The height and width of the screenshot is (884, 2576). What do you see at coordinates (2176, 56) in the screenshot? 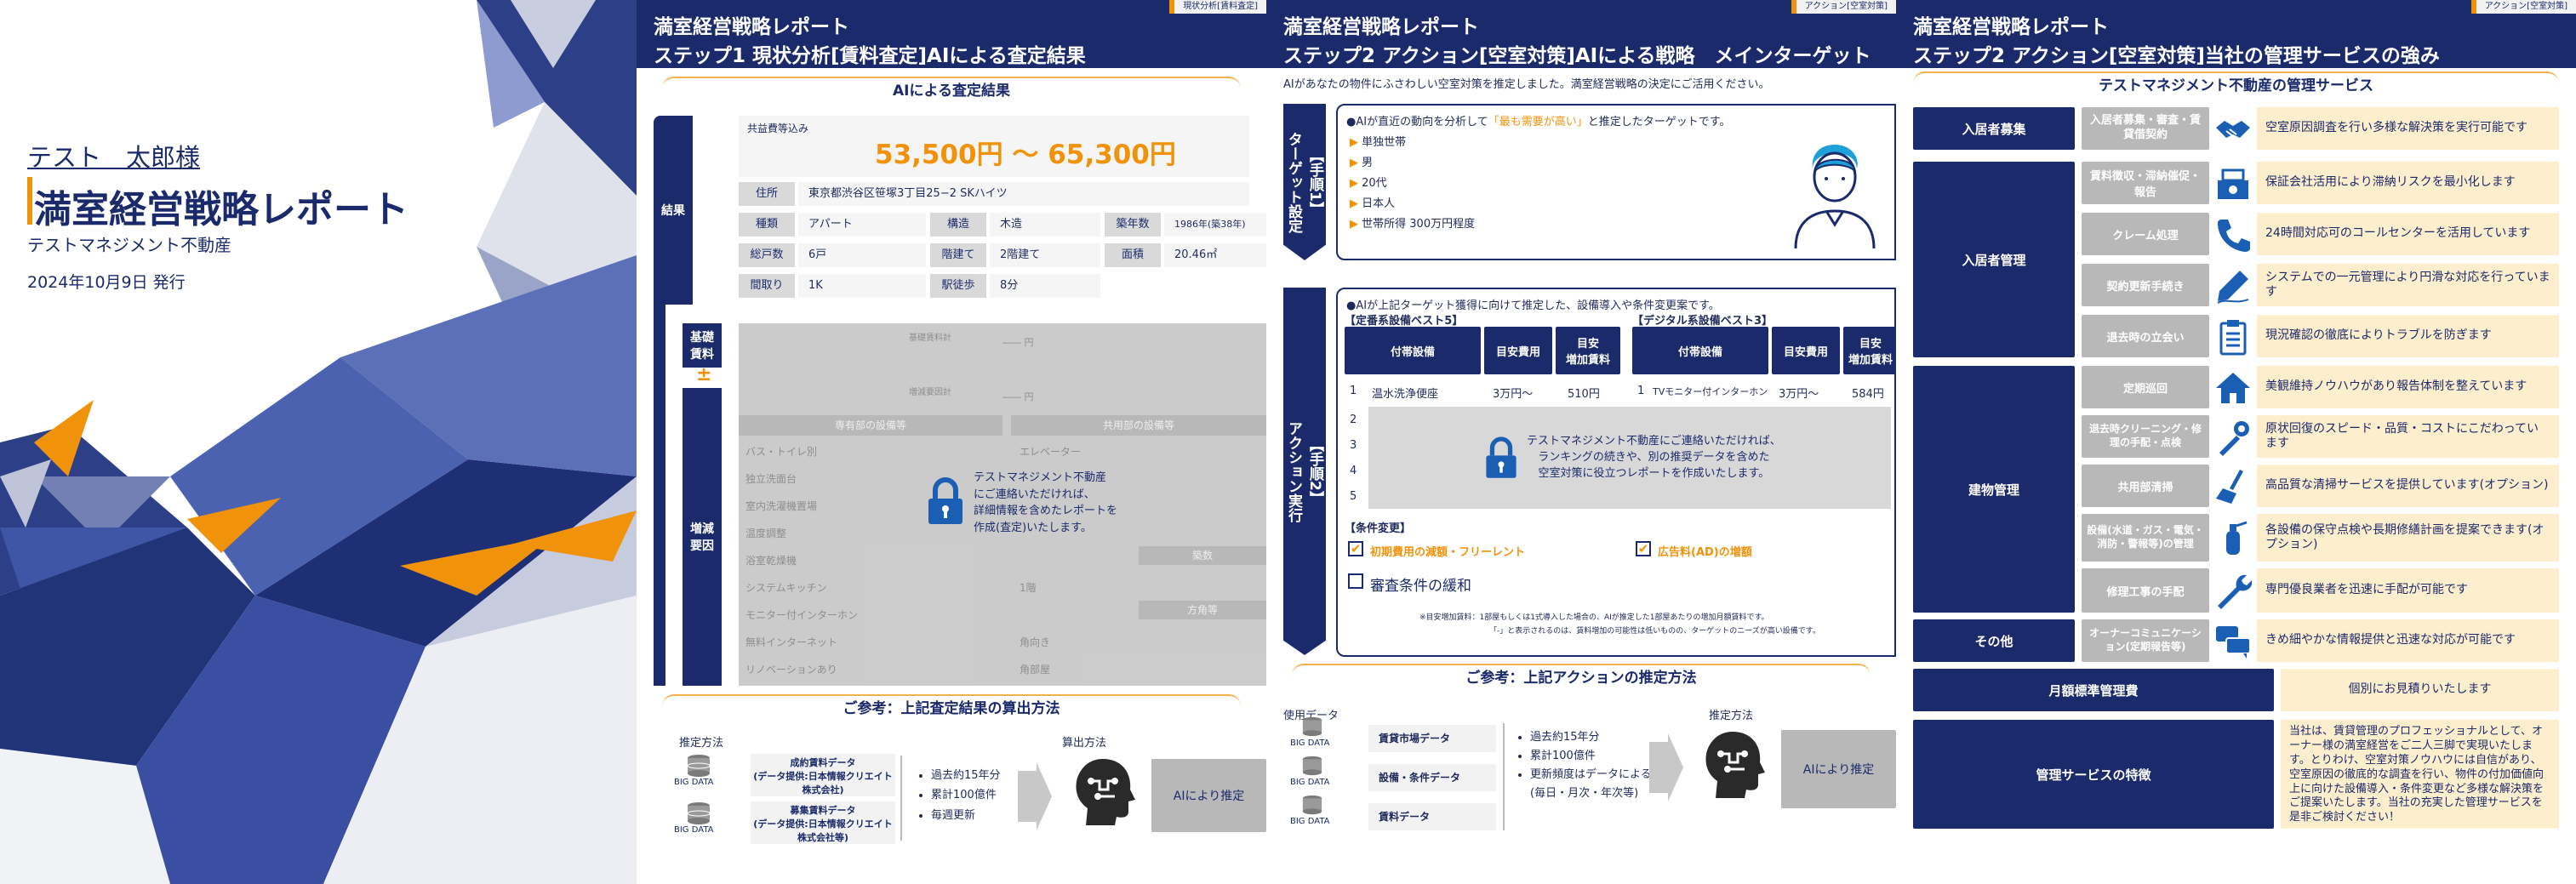
I see `slide3-header-subtitle: ステップ2 アクション[空室対策]当社の管理サービスの強み` at bounding box center [2176, 56].